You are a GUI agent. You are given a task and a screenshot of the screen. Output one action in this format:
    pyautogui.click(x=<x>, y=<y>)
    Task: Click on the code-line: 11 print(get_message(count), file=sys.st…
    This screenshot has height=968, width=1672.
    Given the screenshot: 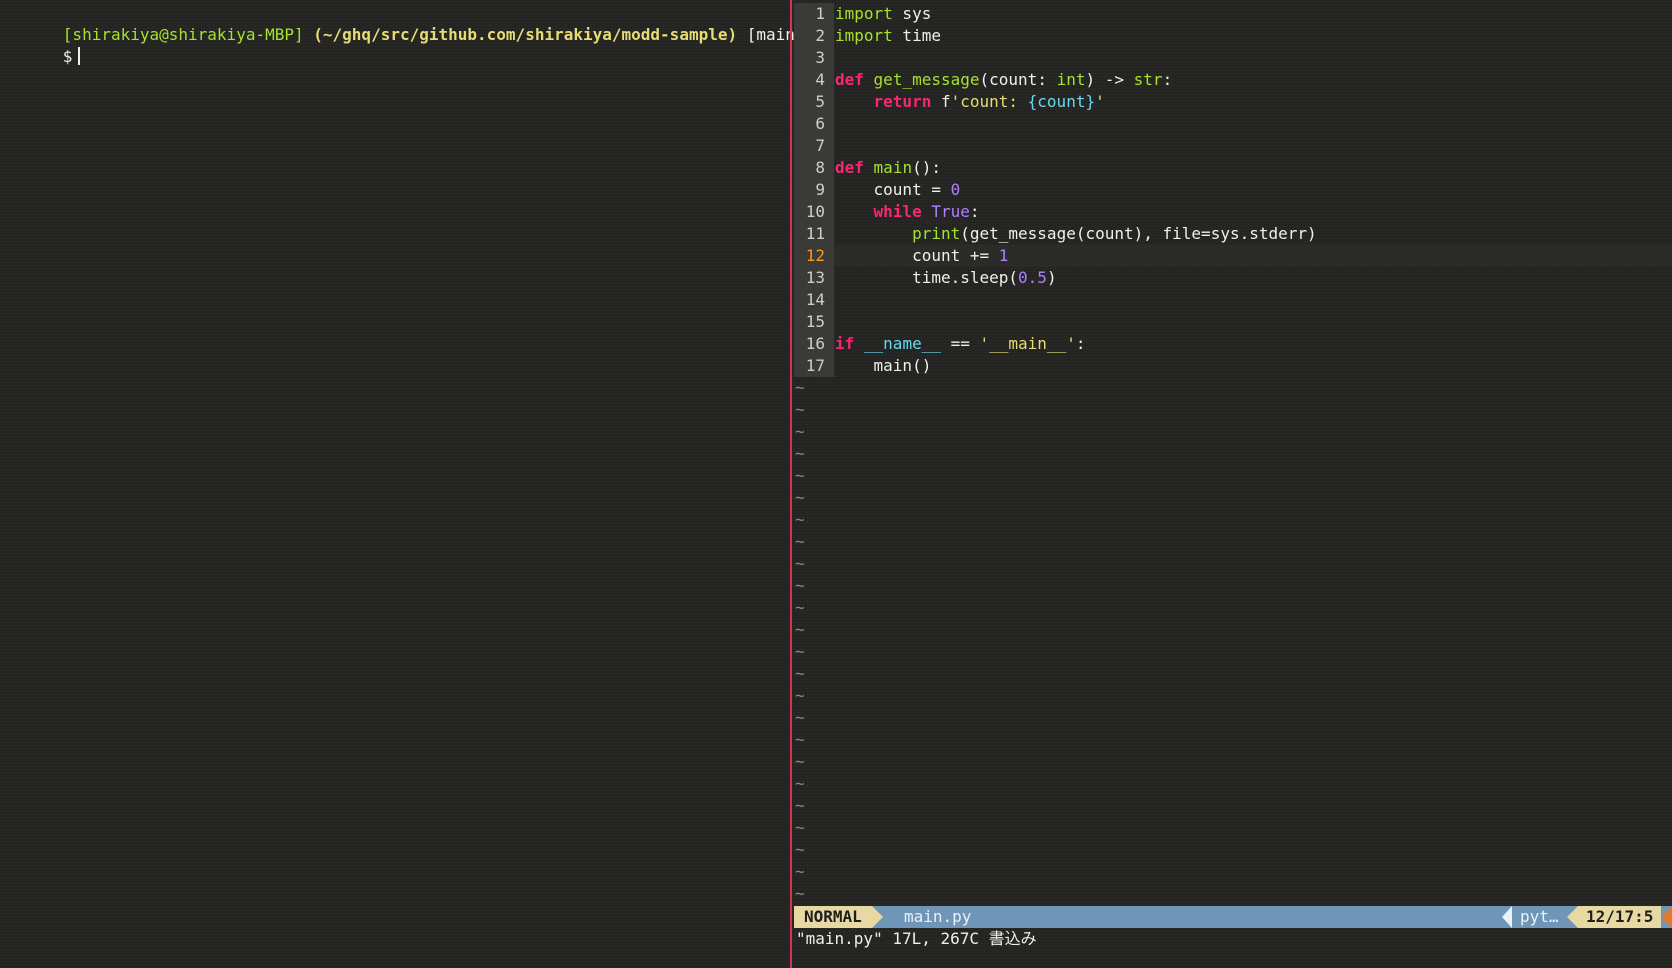 What is the action you would take?
    pyautogui.click(x=1233, y=234)
    